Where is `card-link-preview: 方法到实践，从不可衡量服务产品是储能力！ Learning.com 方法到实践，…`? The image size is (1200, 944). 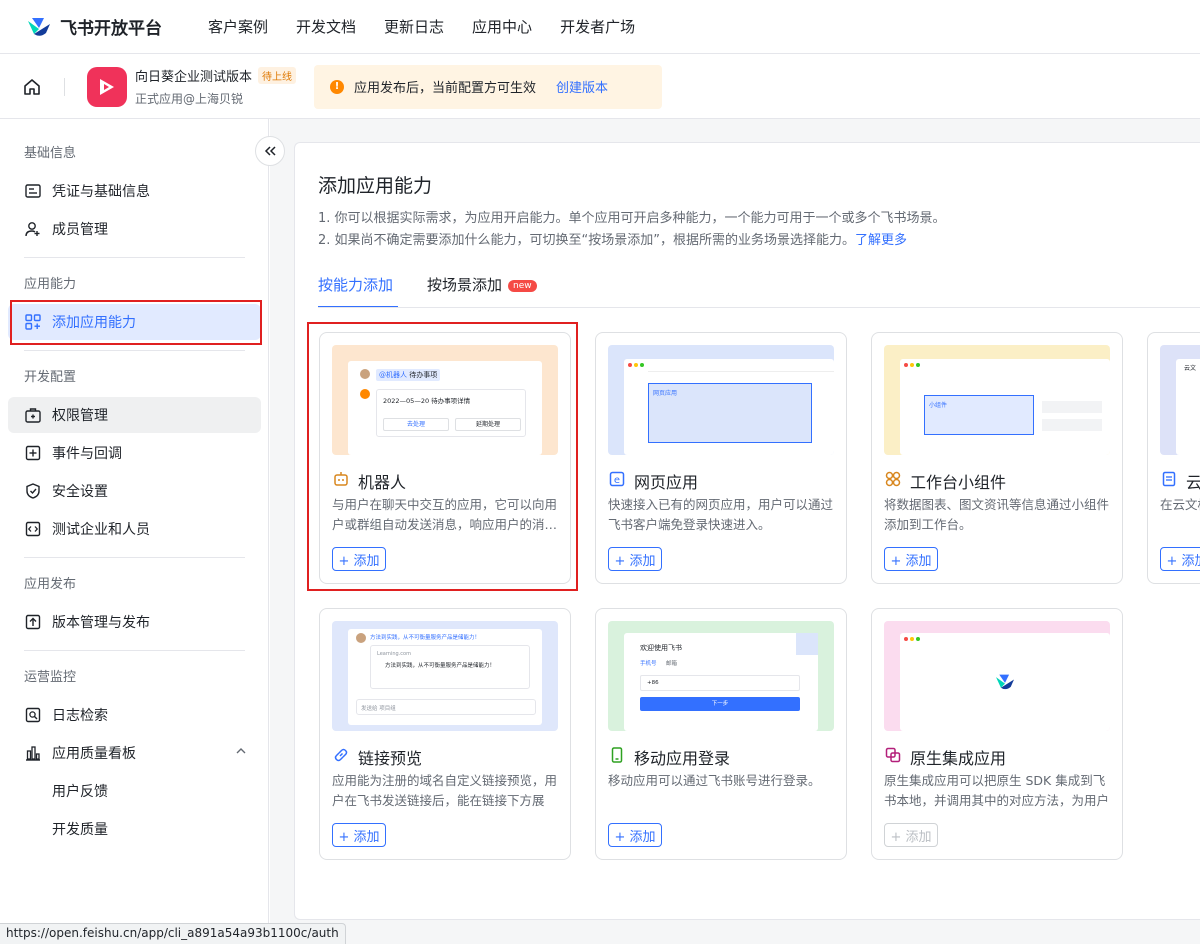
card-link-preview: 方法到实践，从不可衡量服务产品是储能力！ Learning.com 方法到实践，… is located at coordinates (445, 734).